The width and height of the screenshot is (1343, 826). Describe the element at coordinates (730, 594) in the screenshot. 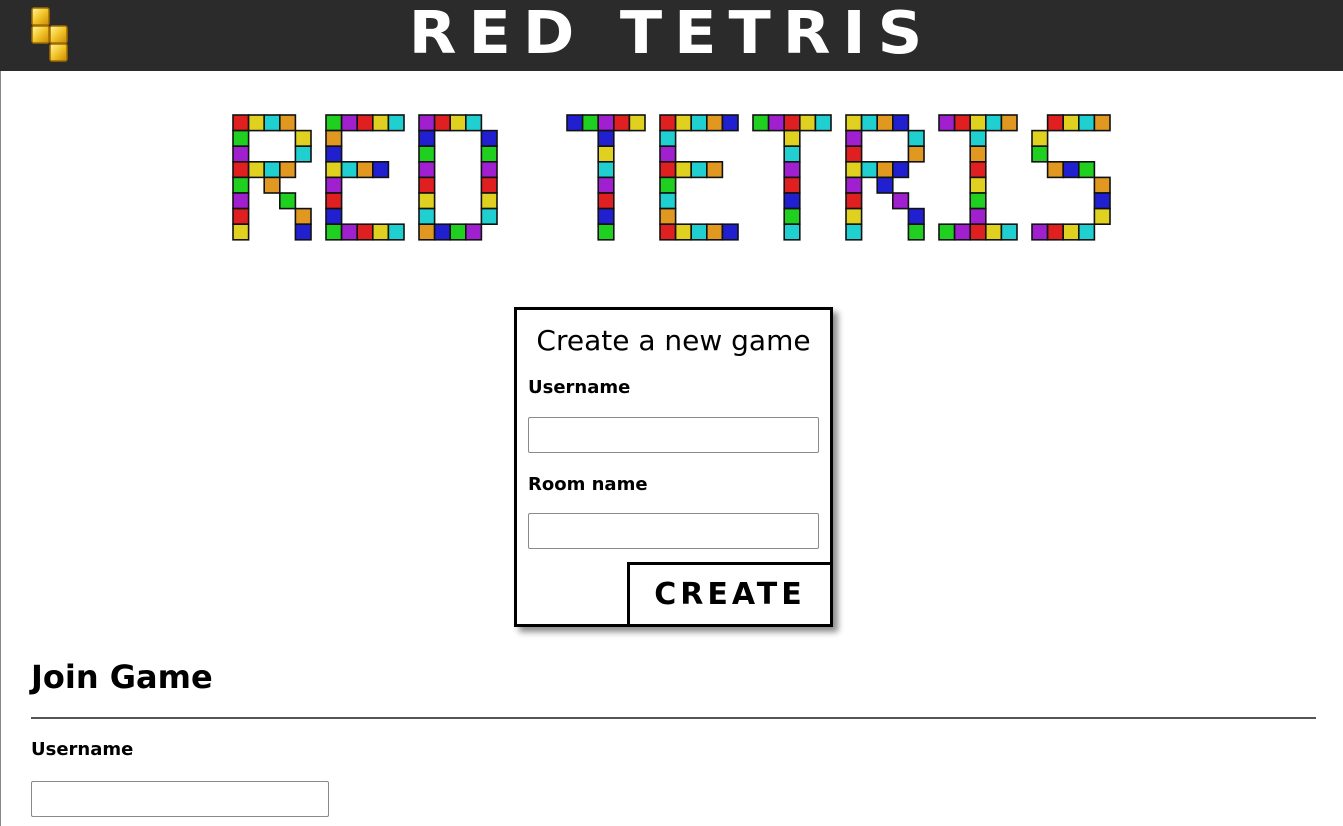

I see `create-button: CREATE` at that location.